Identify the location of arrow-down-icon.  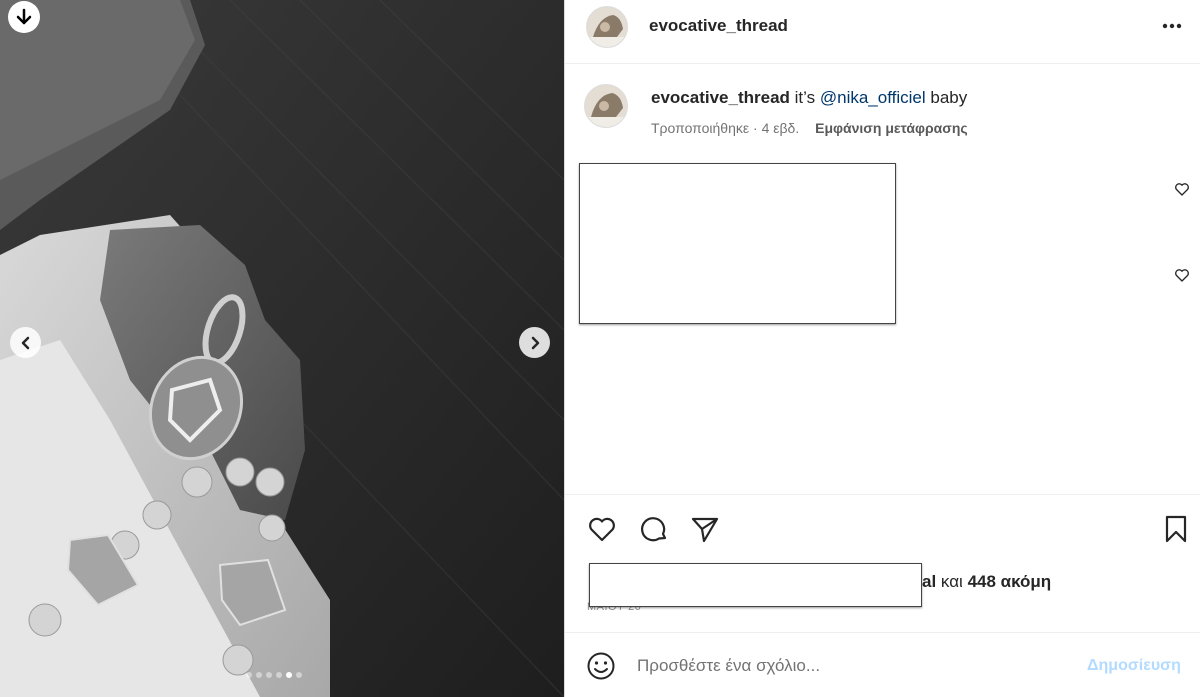
(24, 16).